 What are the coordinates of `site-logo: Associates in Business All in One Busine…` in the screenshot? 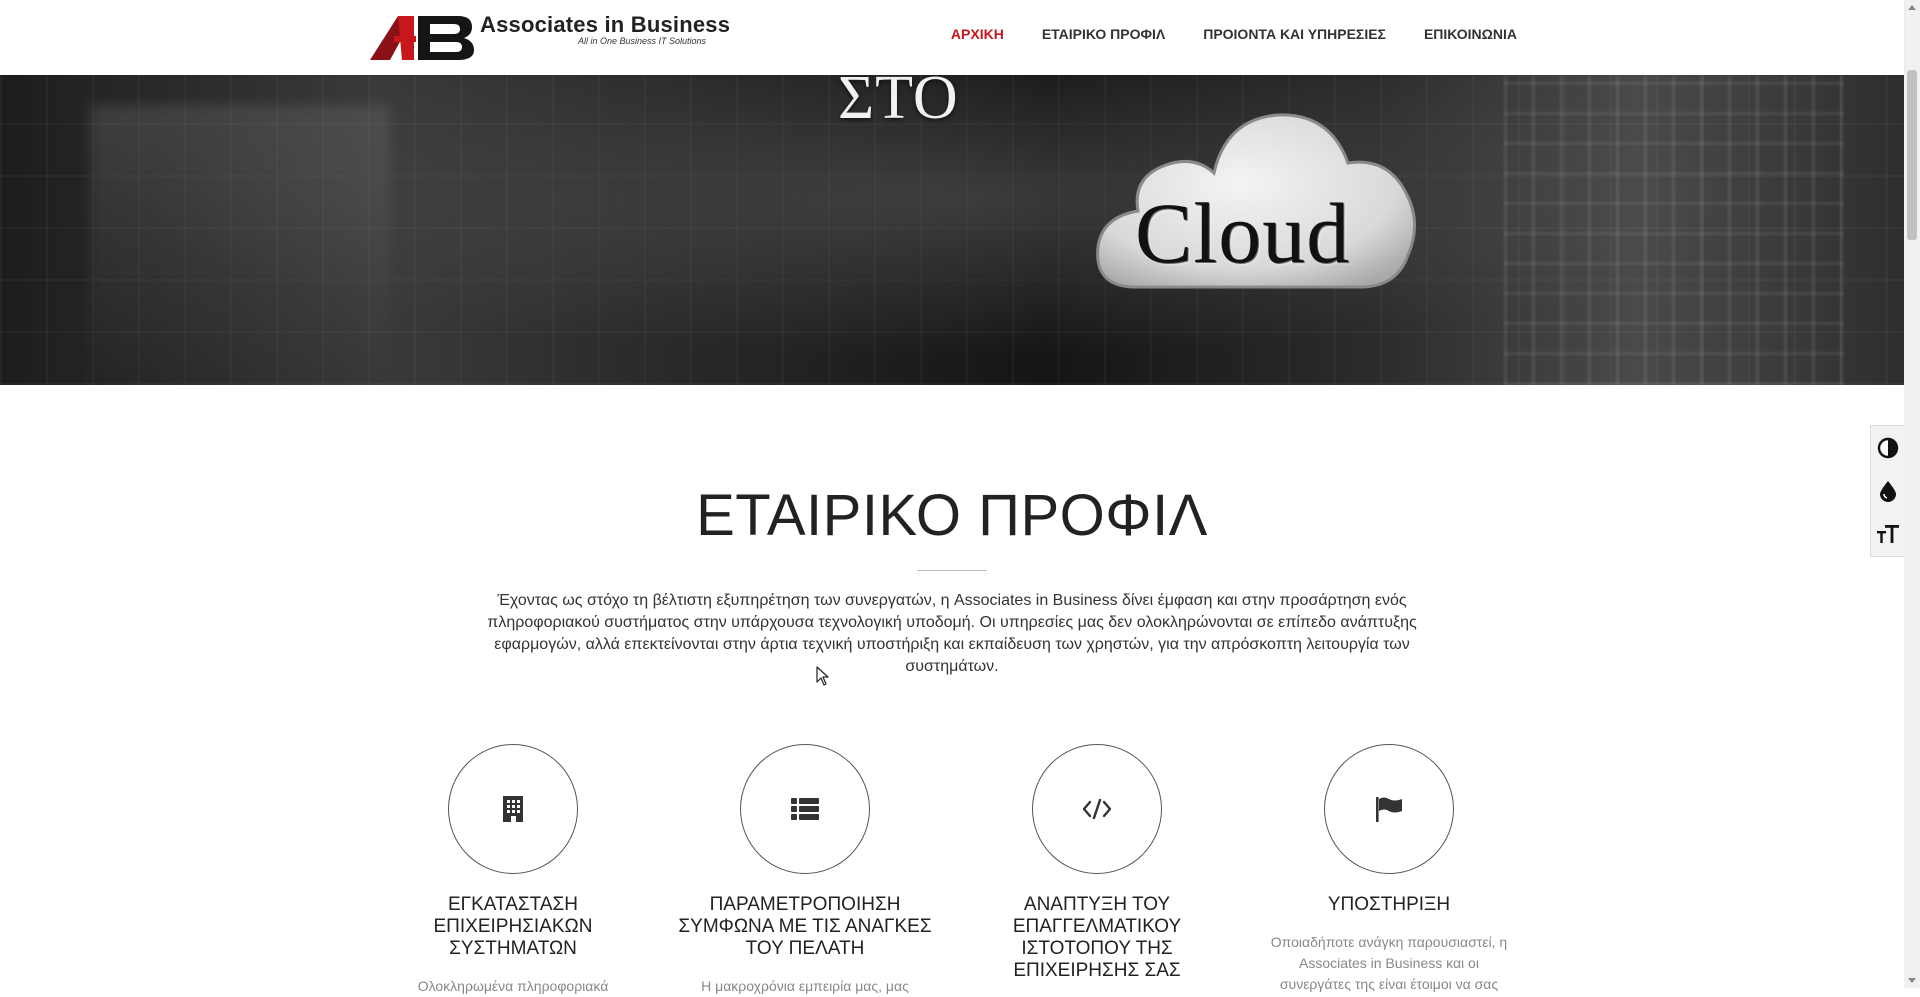 It's located at (549, 36).